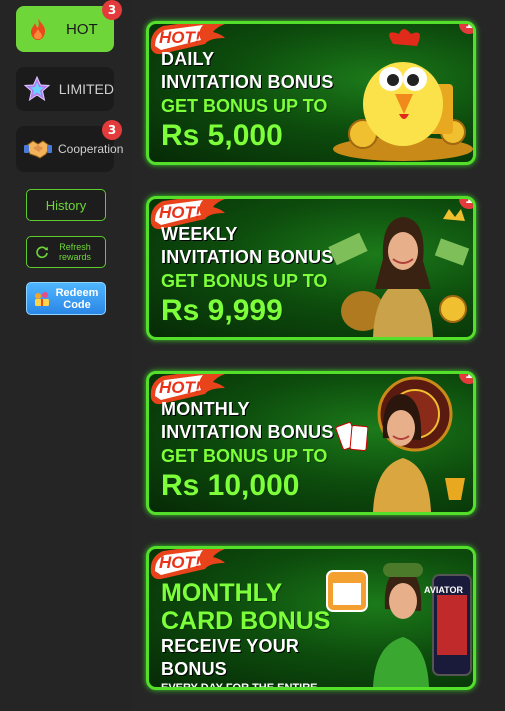 The height and width of the screenshot is (711, 505). What do you see at coordinates (38, 29) in the screenshot?
I see `fire-icon` at bounding box center [38, 29].